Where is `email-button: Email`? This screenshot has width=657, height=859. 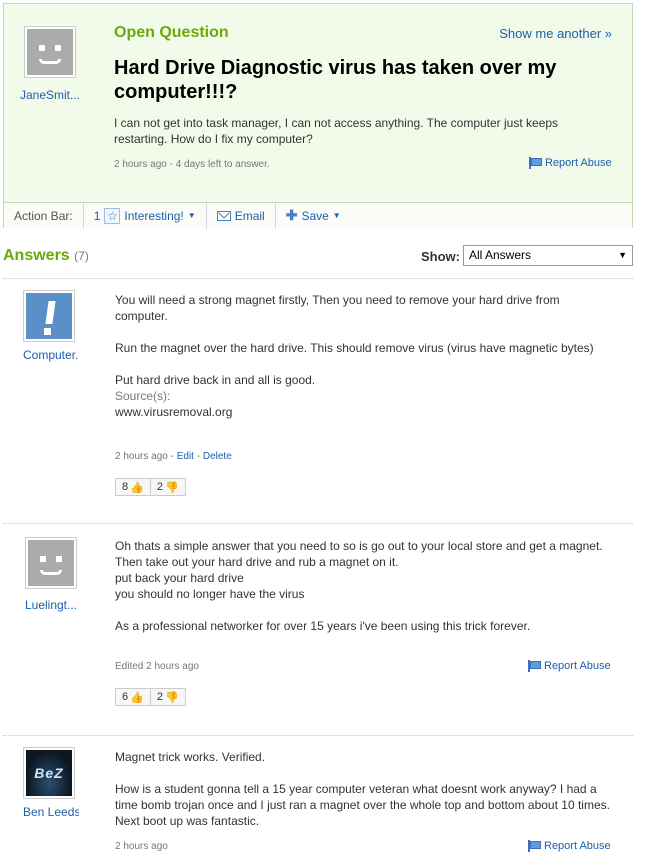
email-button: Email is located at coordinates (241, 215).